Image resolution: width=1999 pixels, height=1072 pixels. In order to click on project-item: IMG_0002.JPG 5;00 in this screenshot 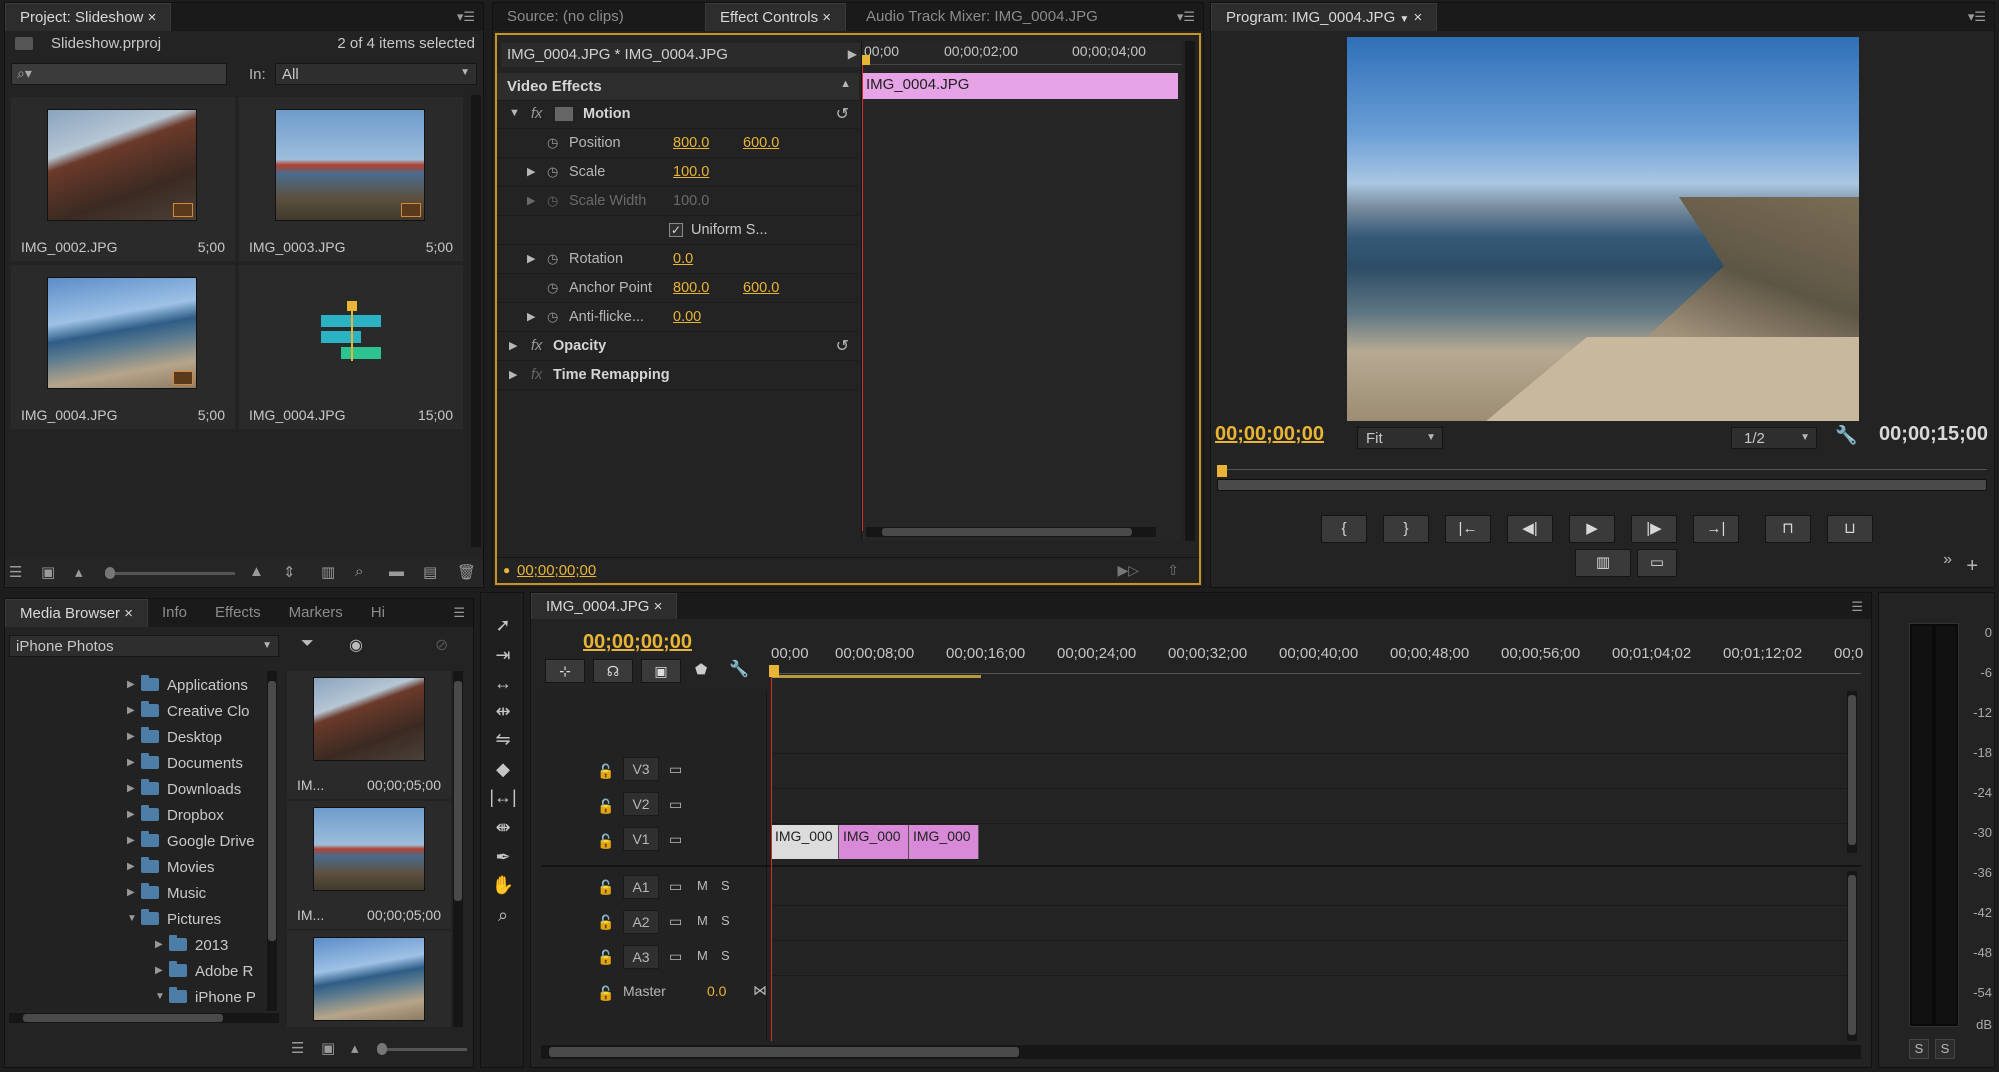, I will do `click(123, 179)`.